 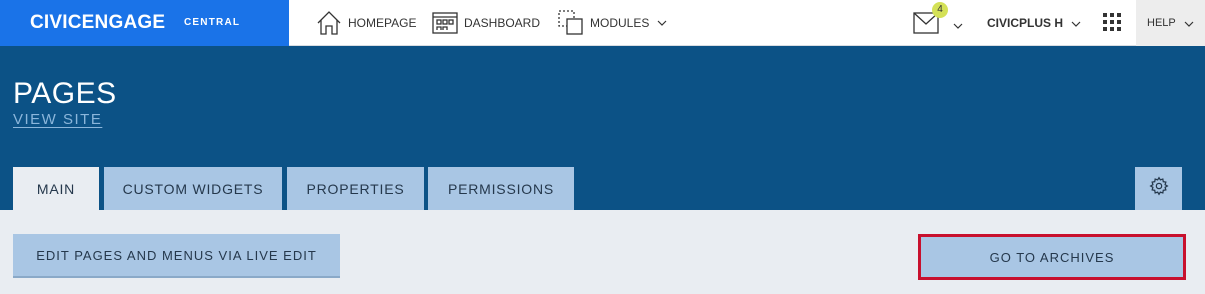 I want to click on house-icon, so click(x=329, y=23).